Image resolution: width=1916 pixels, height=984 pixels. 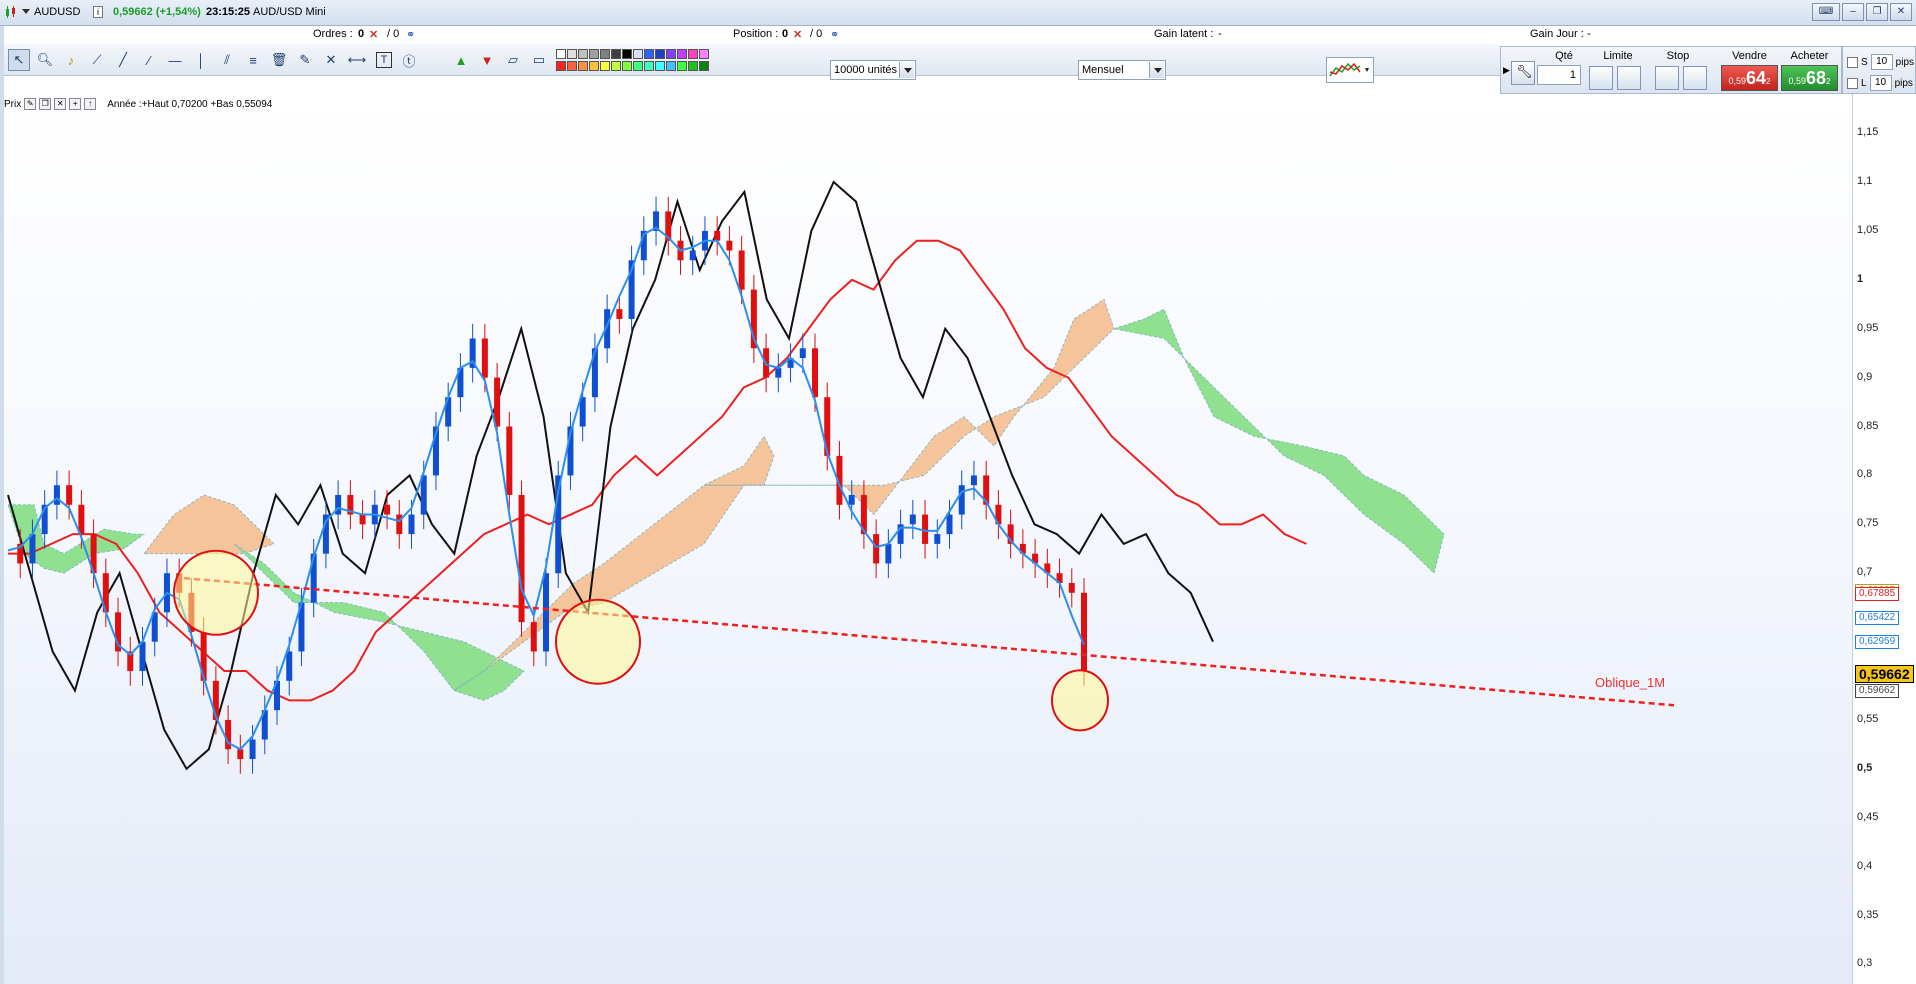 I want to click on price-tick-label: 0,4, so click(x=1865, y=865).